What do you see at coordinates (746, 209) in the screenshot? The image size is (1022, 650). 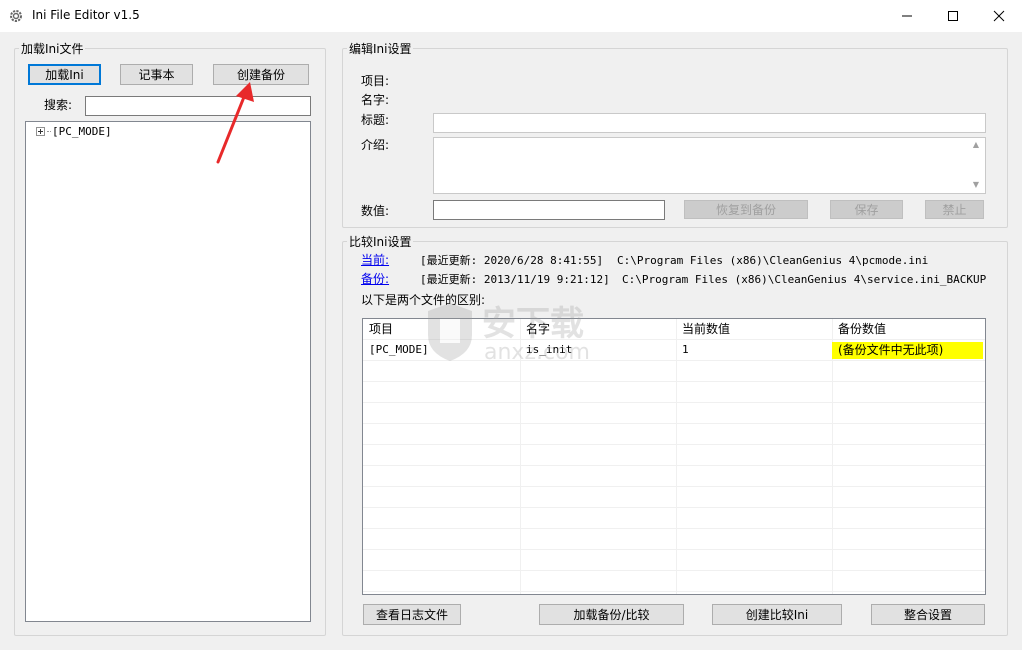 I see `restore-backup-button: 恢复到备份` at bounding box center [746, 209].